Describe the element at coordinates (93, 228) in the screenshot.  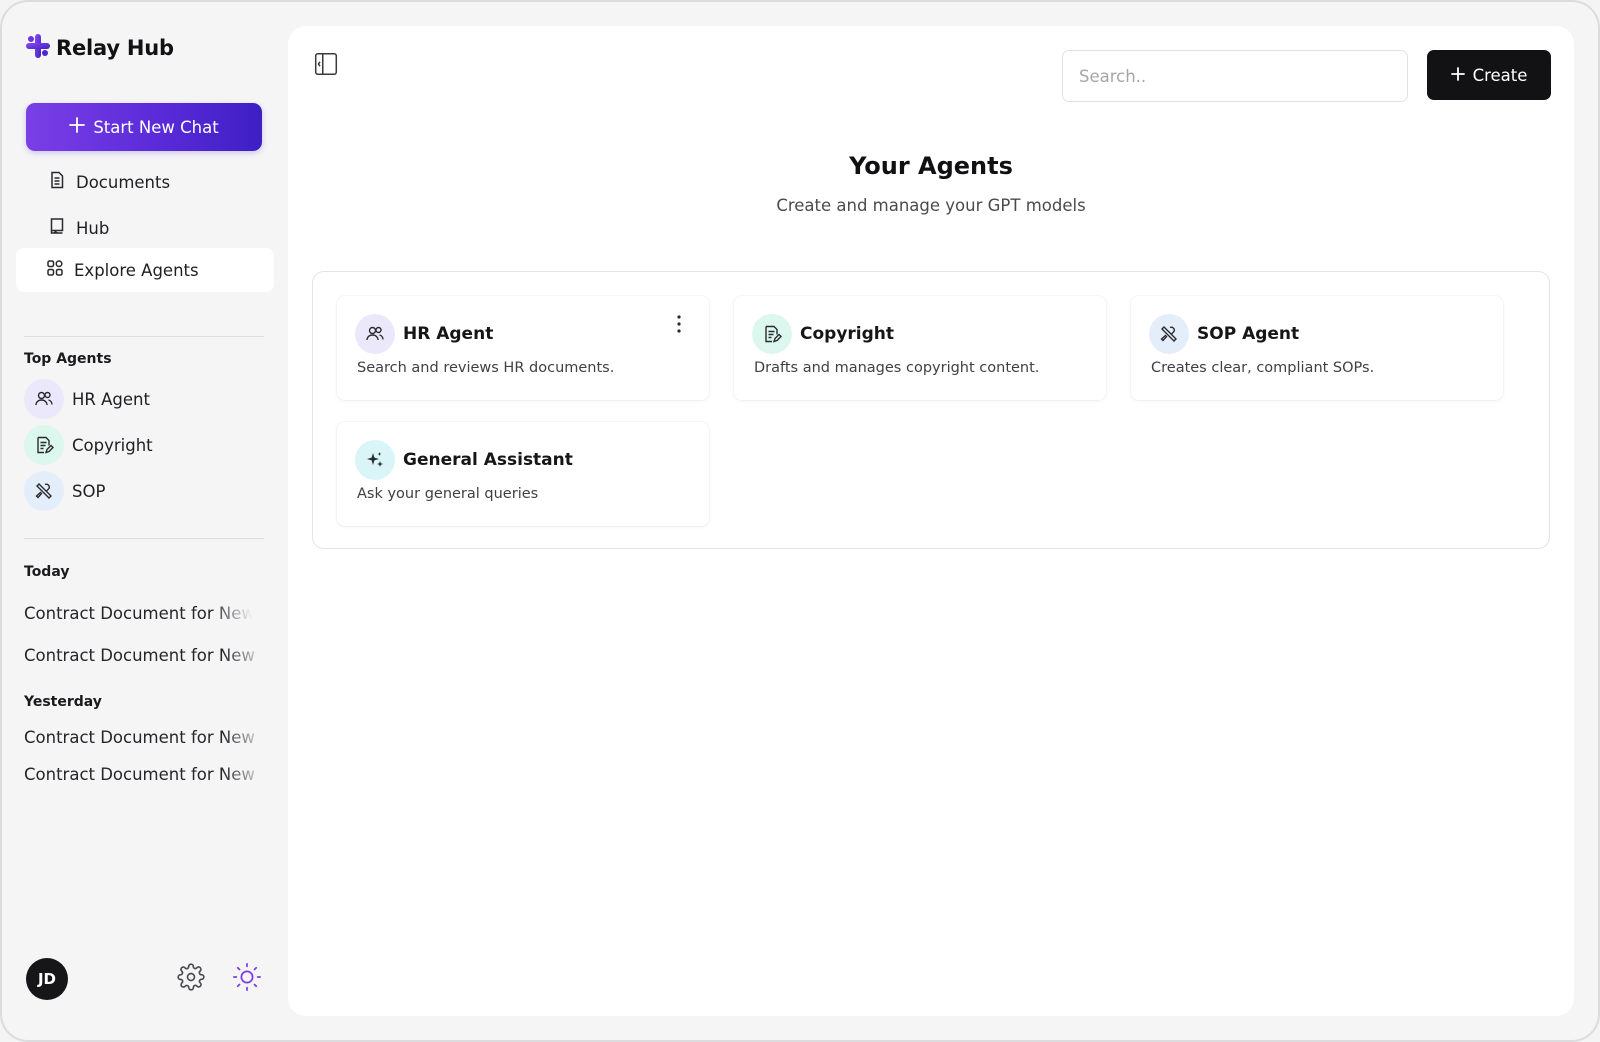
I see `sidebar-item-label: Hub` at that location.